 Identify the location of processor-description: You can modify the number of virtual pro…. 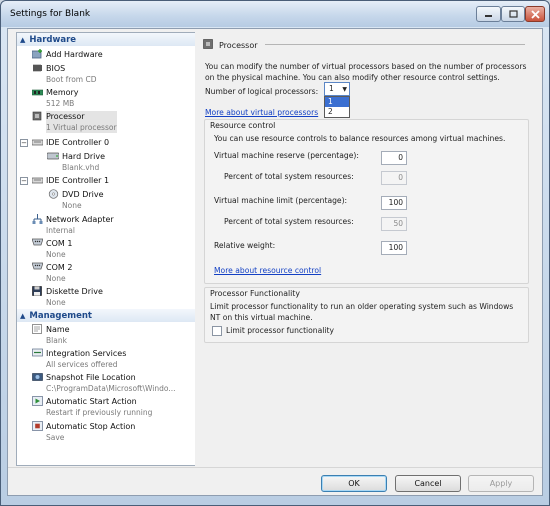
(366, 72).